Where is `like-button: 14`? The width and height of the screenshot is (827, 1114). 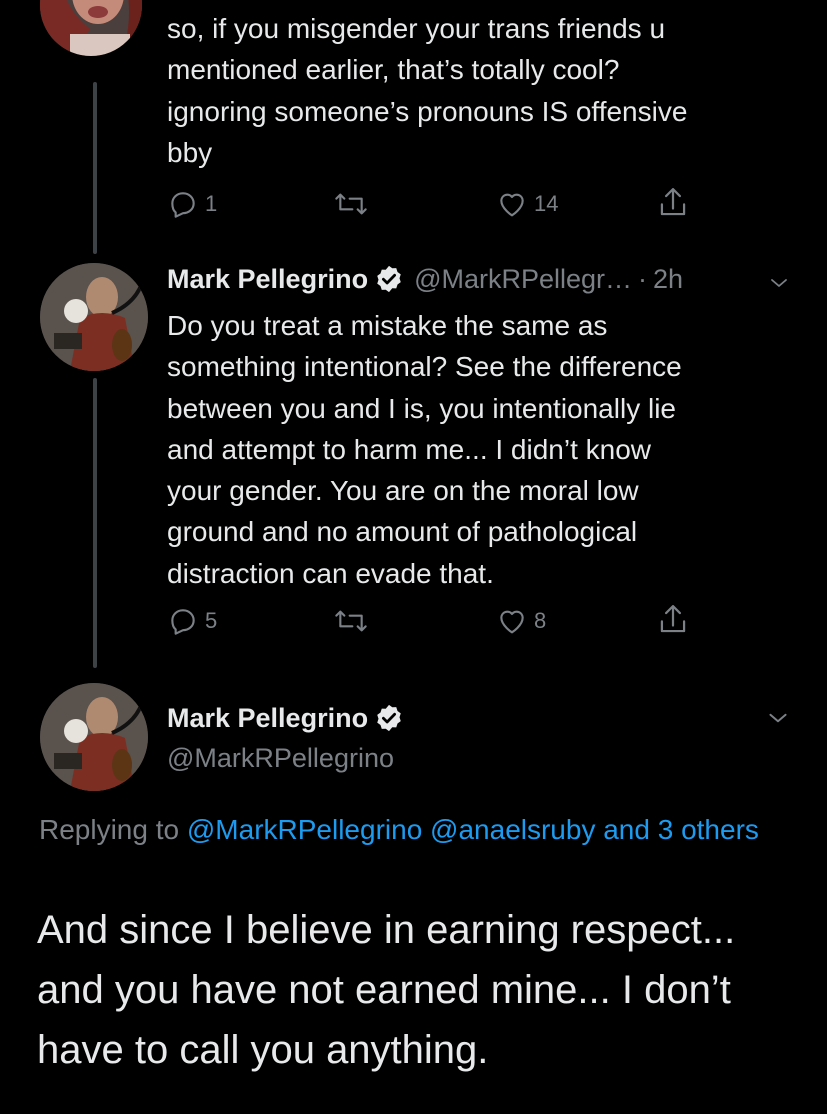 like-button: 14 is located at coordinates (527, 204).